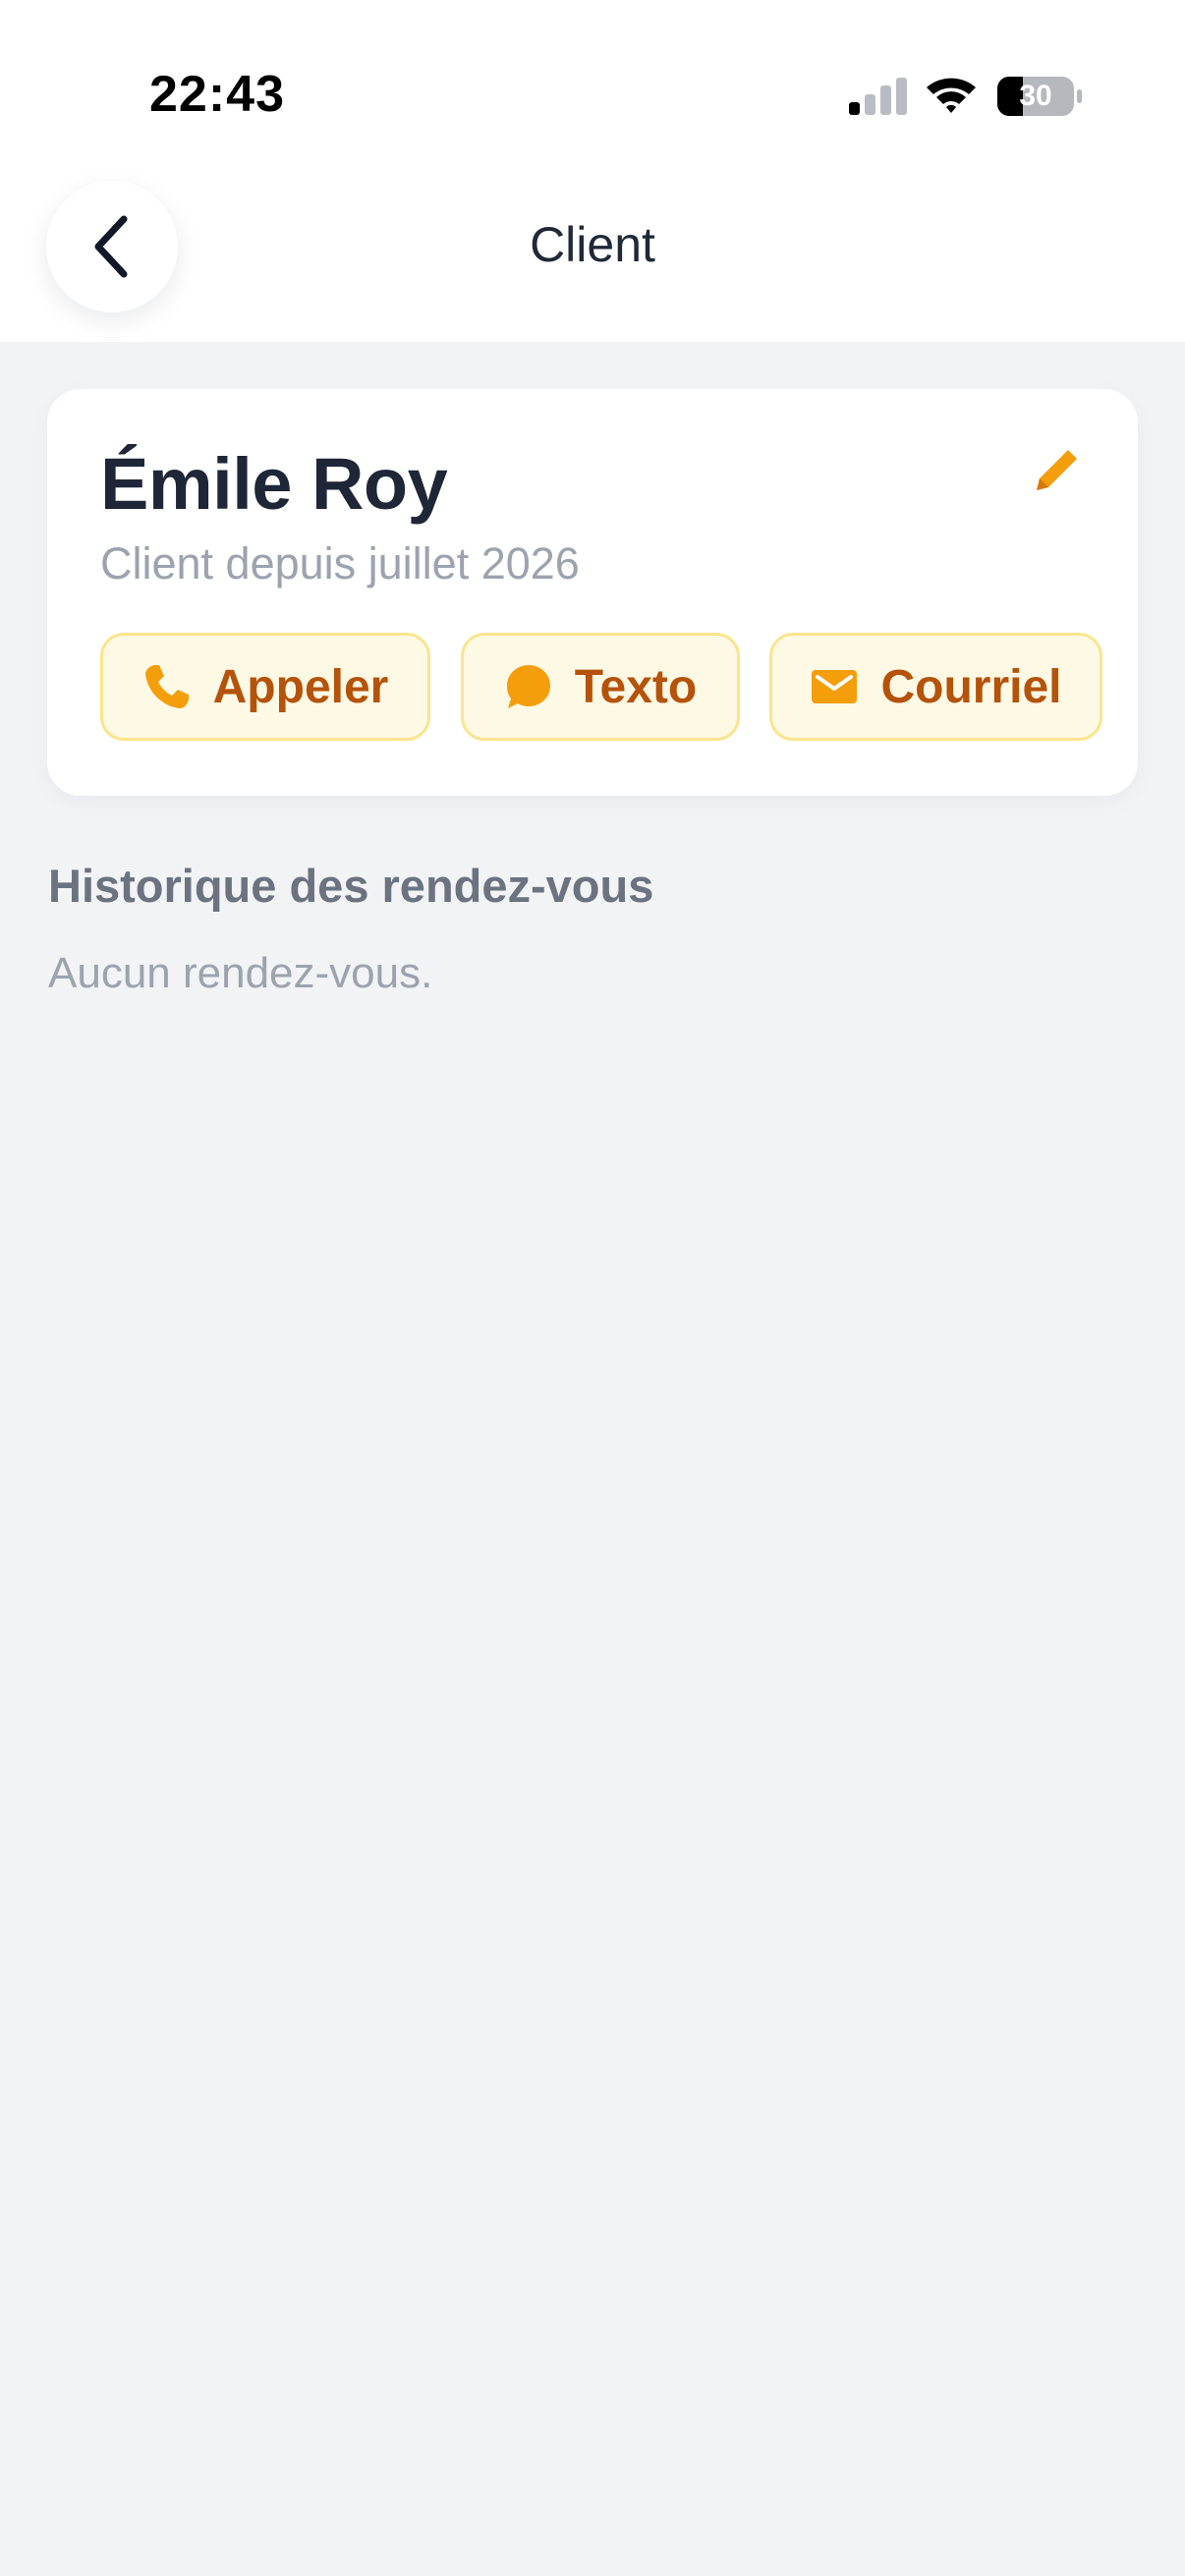 This screenshot has height=2576, width=1185. I want to click on signal-icon, so click(878, 96).